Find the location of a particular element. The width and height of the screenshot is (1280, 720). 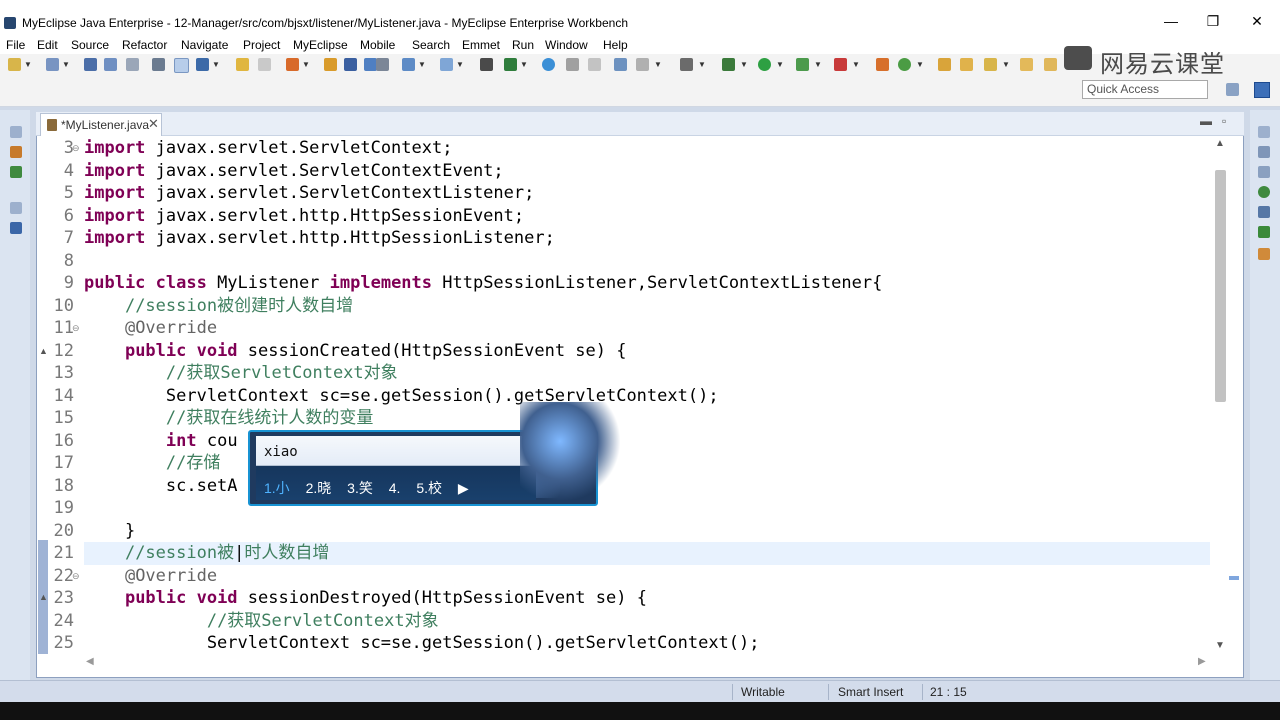

image-preview-icon is located at coordinates (16, 228).